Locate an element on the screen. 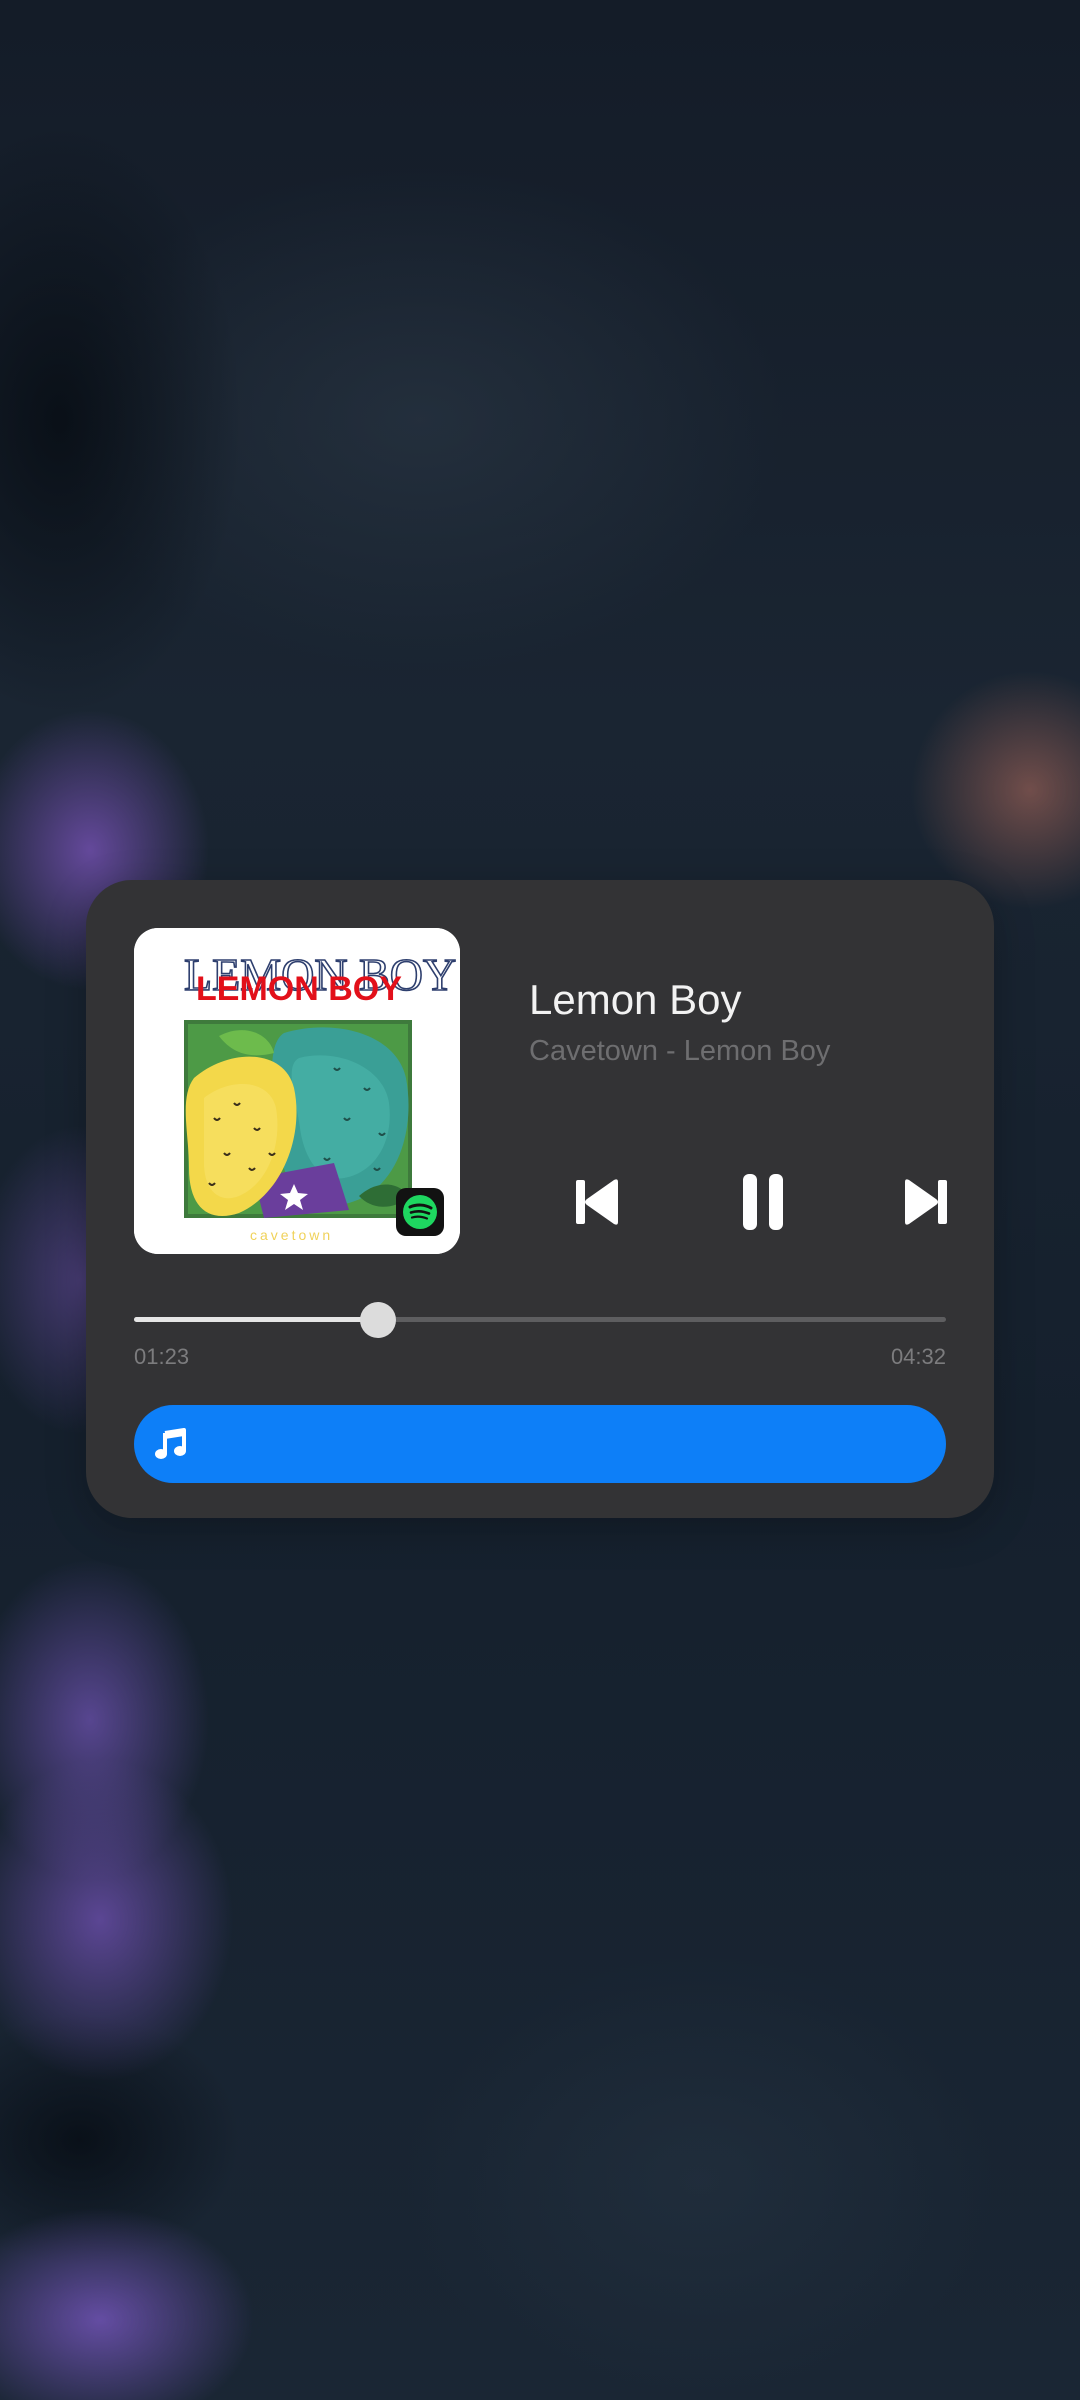 The width and height of the screenshot is (1080, 2400). seek-bar-progress is located at coordinates (256, 1319).